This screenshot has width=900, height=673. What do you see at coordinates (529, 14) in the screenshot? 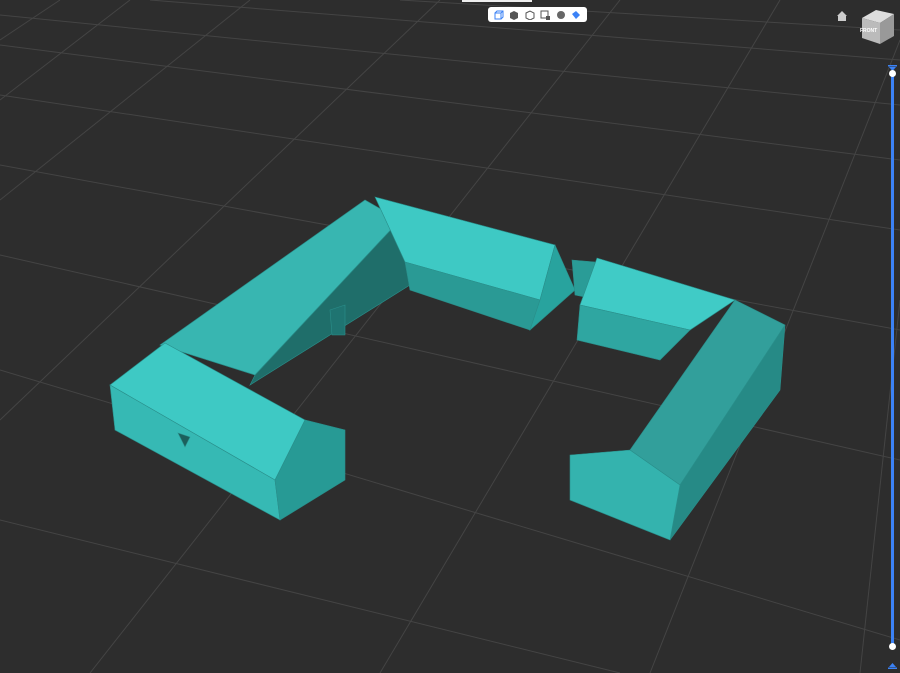
I see `wireframe-cube-icon` at bounding box center [529, 14].